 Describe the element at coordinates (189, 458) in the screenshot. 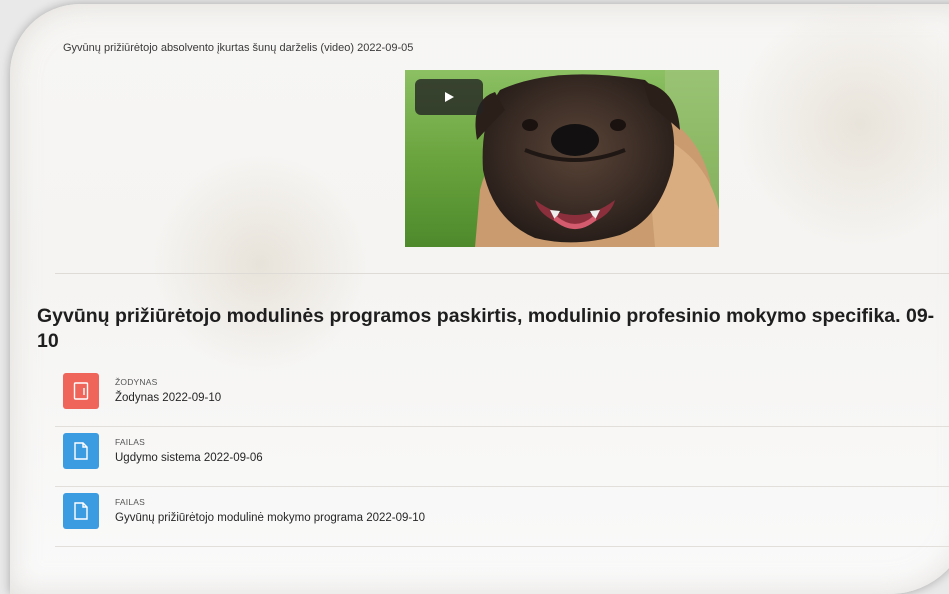

I see `activity-name: Ugdymo sistema 2022-09-06` at that location.